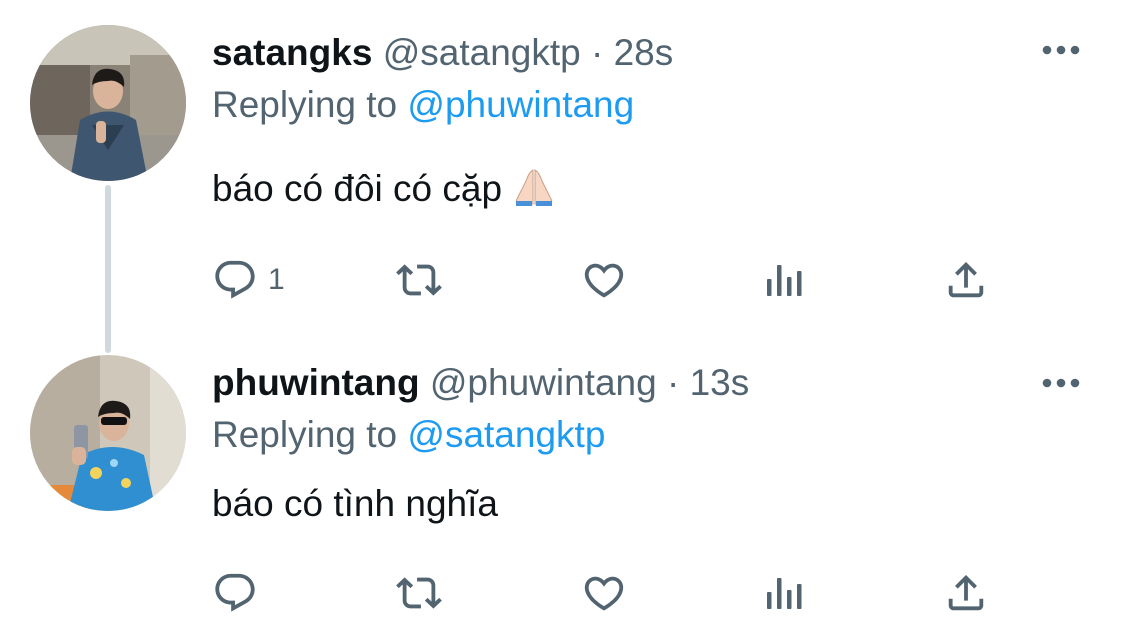 The image size is (1125, 636). What do you see at coordinates (644, 52) in the screenshot?
I see `timestamp: 28s` at bounding box center [644, 52].